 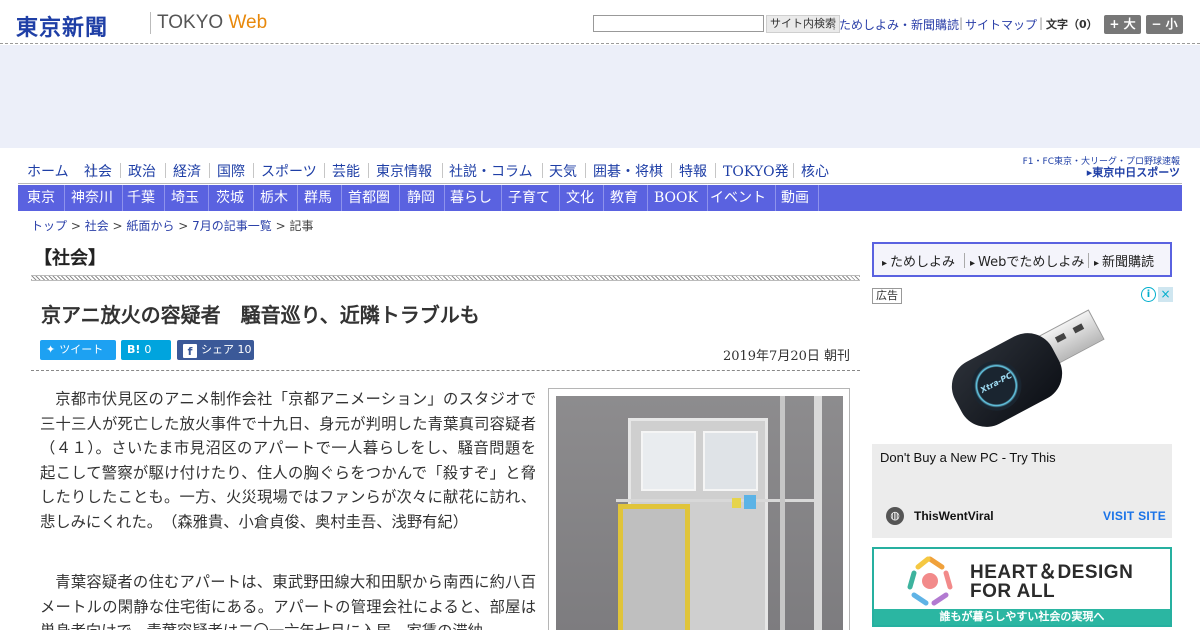 What do you see at coordinates (580, 198) in the screenshot?
I see `nav-culture: 文化` at bounding box center [580, 198].